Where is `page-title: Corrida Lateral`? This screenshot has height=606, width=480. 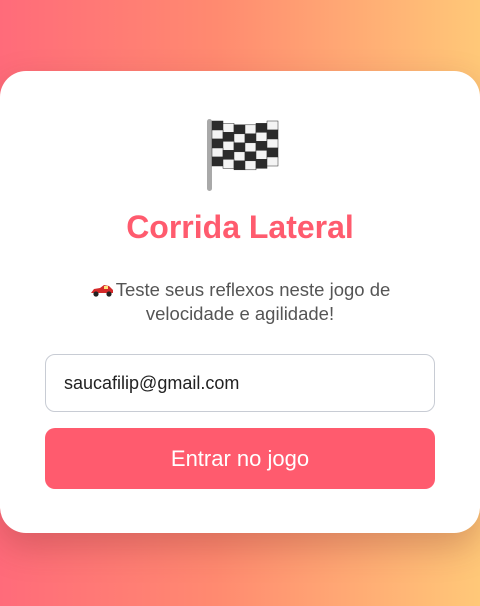
page-title: Corrida Lateral is located at coordinates (240, 227).